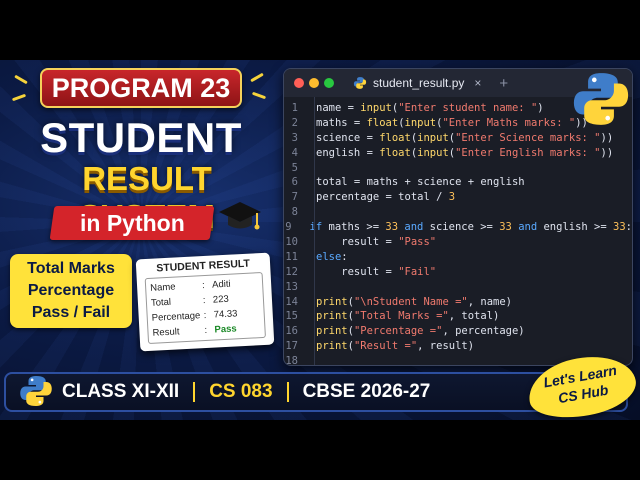  I want to click on code-line: print("\nStudent Name =", name), so click(414, 301).